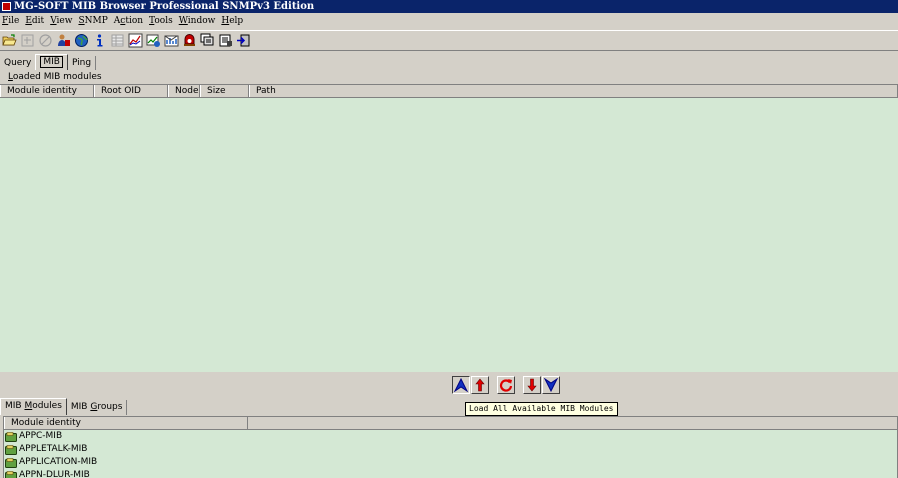 This screenshot has width=898, height=478. What do you see at coordinates (450, 423) in the screenshot?
I see `available-modules-header: Module identity` at bounding box center [450, 423].